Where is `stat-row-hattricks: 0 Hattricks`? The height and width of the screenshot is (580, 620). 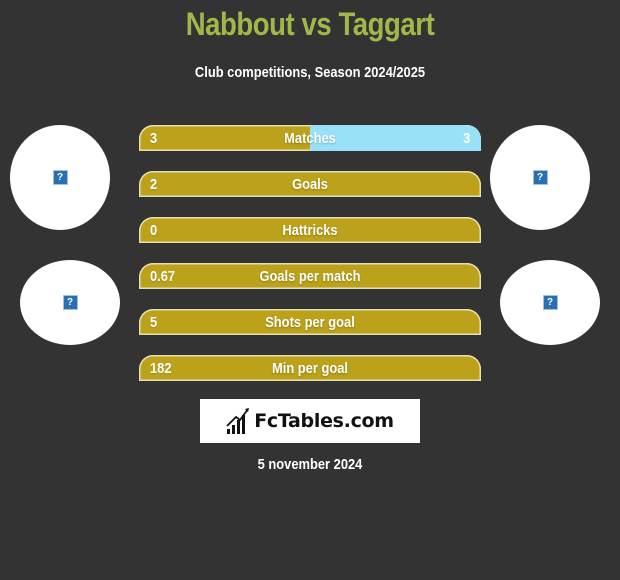 stat-row-hattricks: 0 Hattricks is located at coordinates (310, 230).